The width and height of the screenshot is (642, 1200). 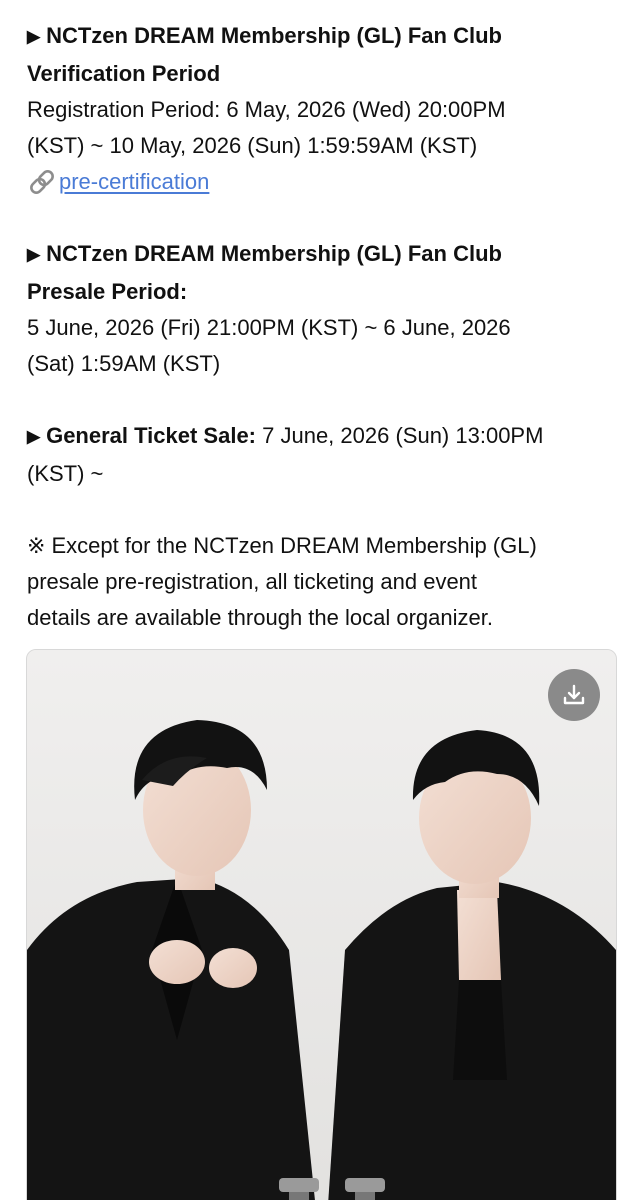 I want to click on verification-heading-line2: Verification Period, so click(x=124, y=73).